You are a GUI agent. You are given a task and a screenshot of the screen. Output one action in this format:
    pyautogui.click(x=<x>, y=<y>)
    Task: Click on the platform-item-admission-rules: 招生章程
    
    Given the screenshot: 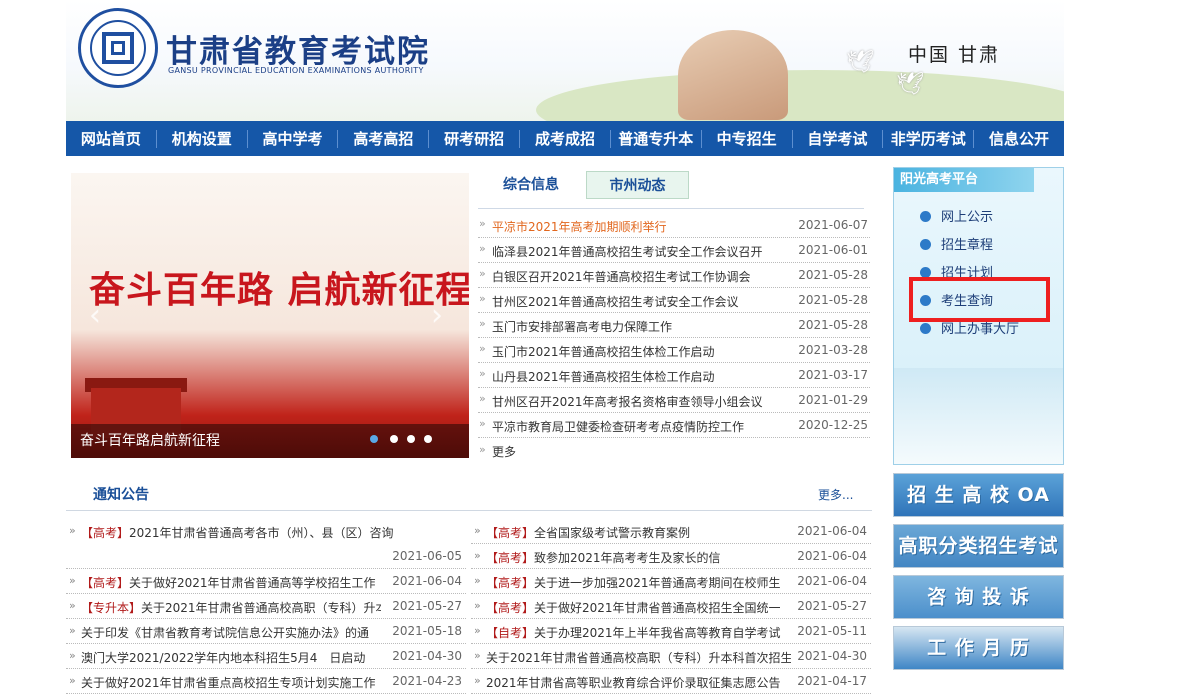 What is the action you would take?
    pyautogui.click(x=956, y=243)
    